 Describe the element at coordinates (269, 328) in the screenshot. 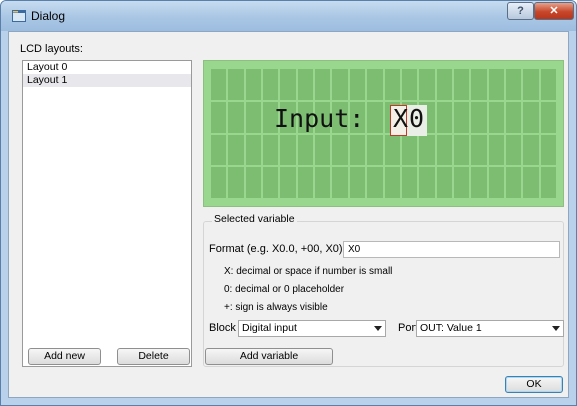

I see `block-select-value: Digital input` at that location.